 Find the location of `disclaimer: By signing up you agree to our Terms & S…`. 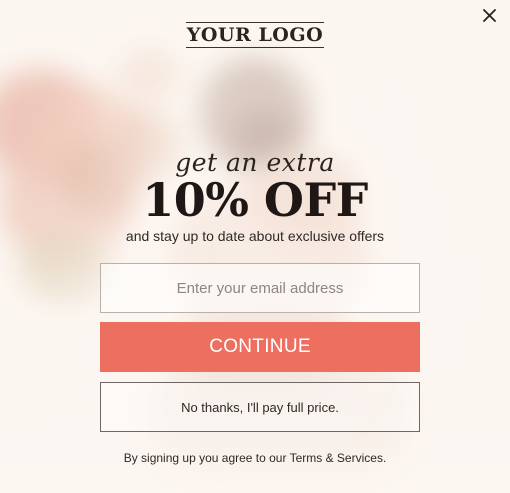

disclaimer: By signing up you agree to our Terms & S… is located at coordinates (255, 458).